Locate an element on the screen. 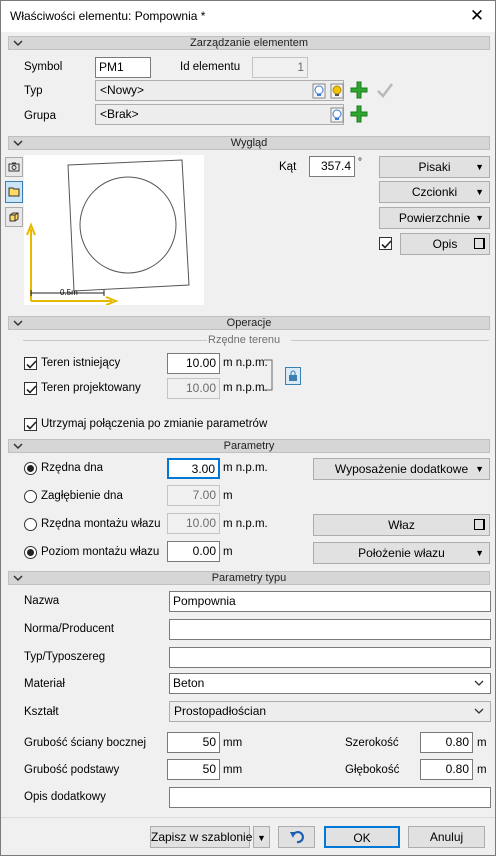 The image size is (496, 856). grubosc-podstawy-input: 50 is located at coordinates (193, 769).